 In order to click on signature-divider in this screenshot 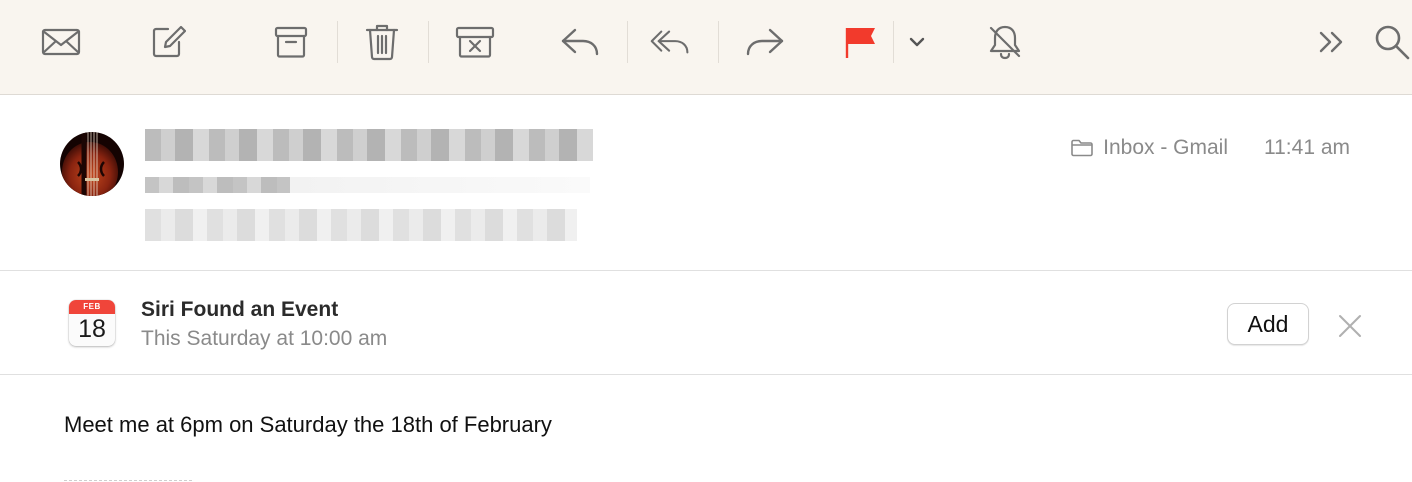, I will do `click(128, 480)`.